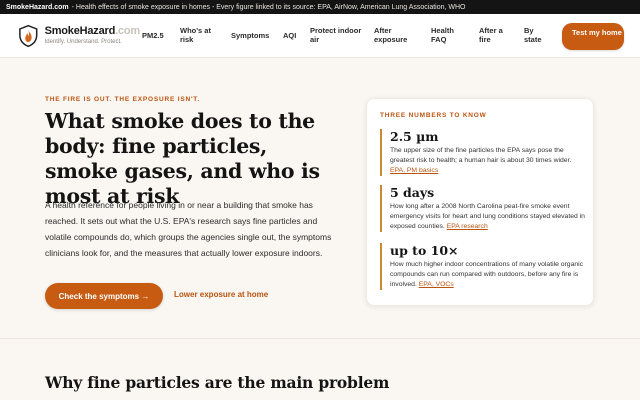  What do you see at coordinates (495, 35) in the screenshot?
I see `nav-item-after-a-fire: After a fire` at bounding box center [495, 35].